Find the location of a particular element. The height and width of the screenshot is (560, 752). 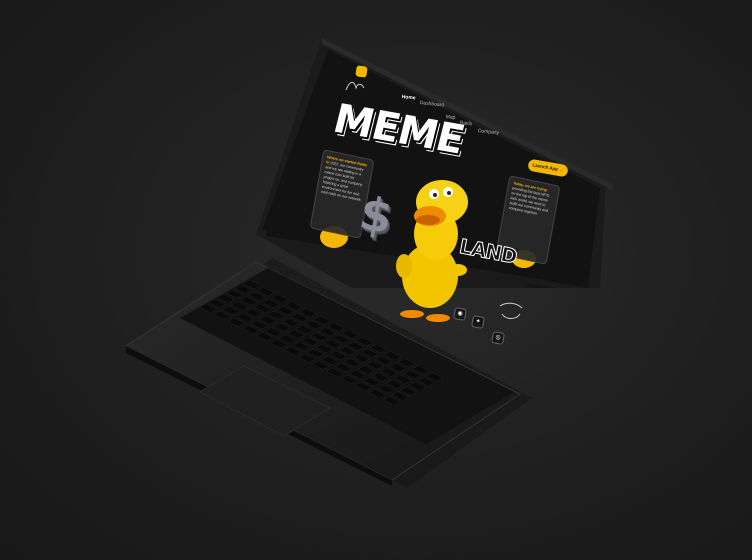

twitter-icon: ✦ is located at coordinates (478, 322).